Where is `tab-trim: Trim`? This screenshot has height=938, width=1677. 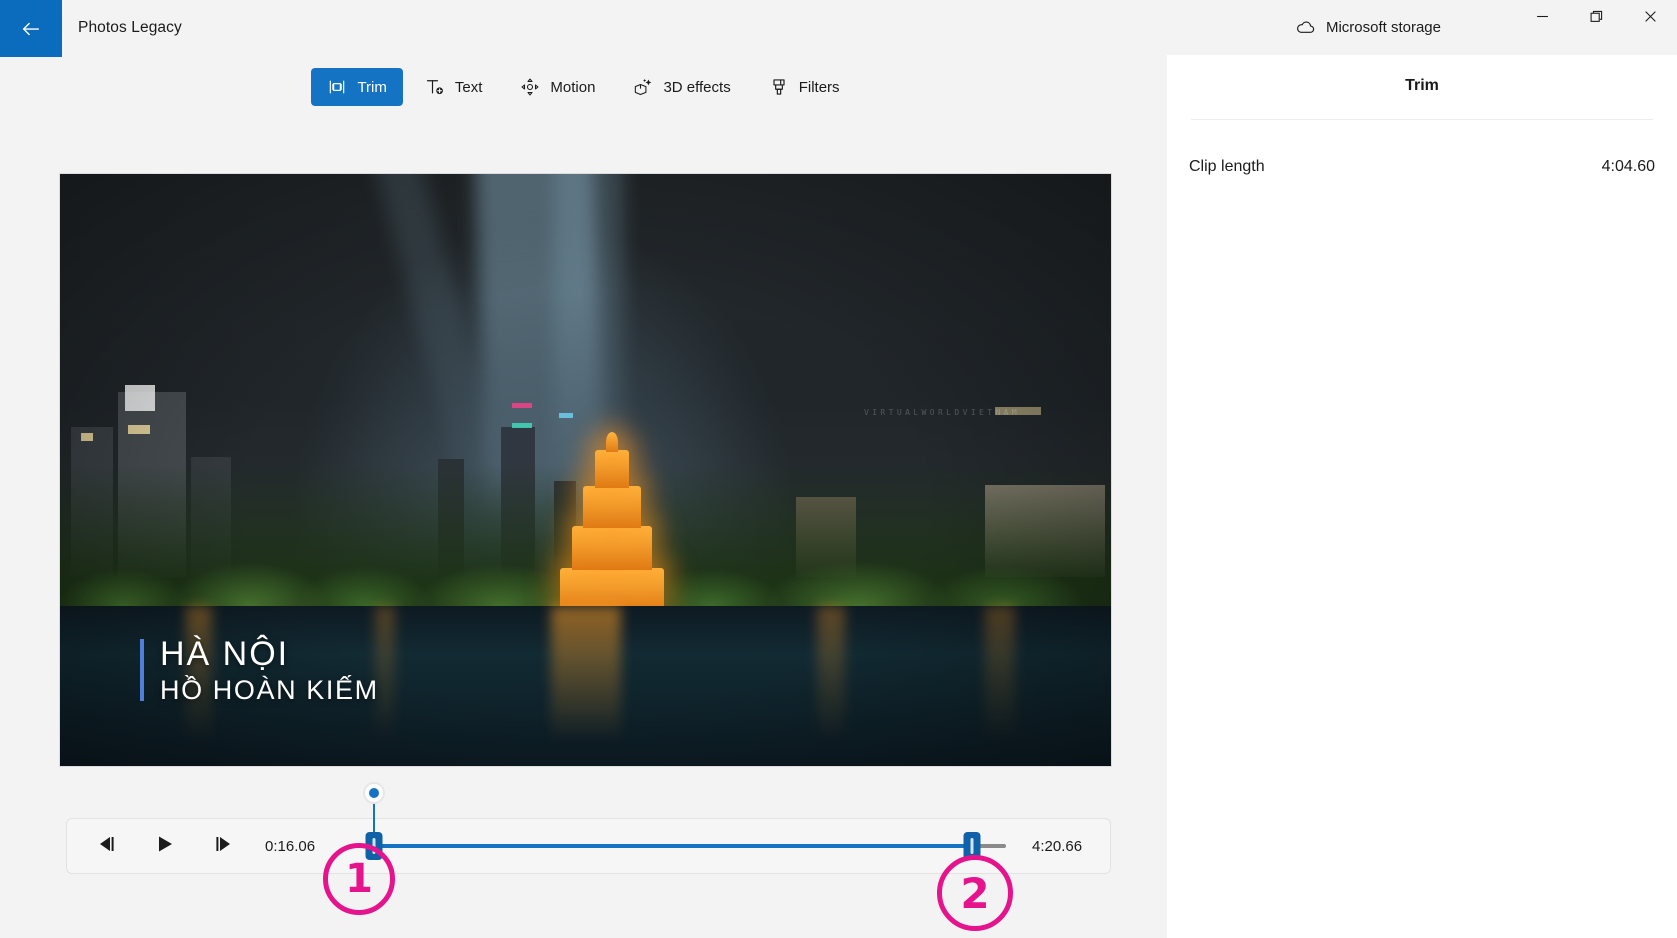 tab-trim: Trim is located at coordinates (357, 87).